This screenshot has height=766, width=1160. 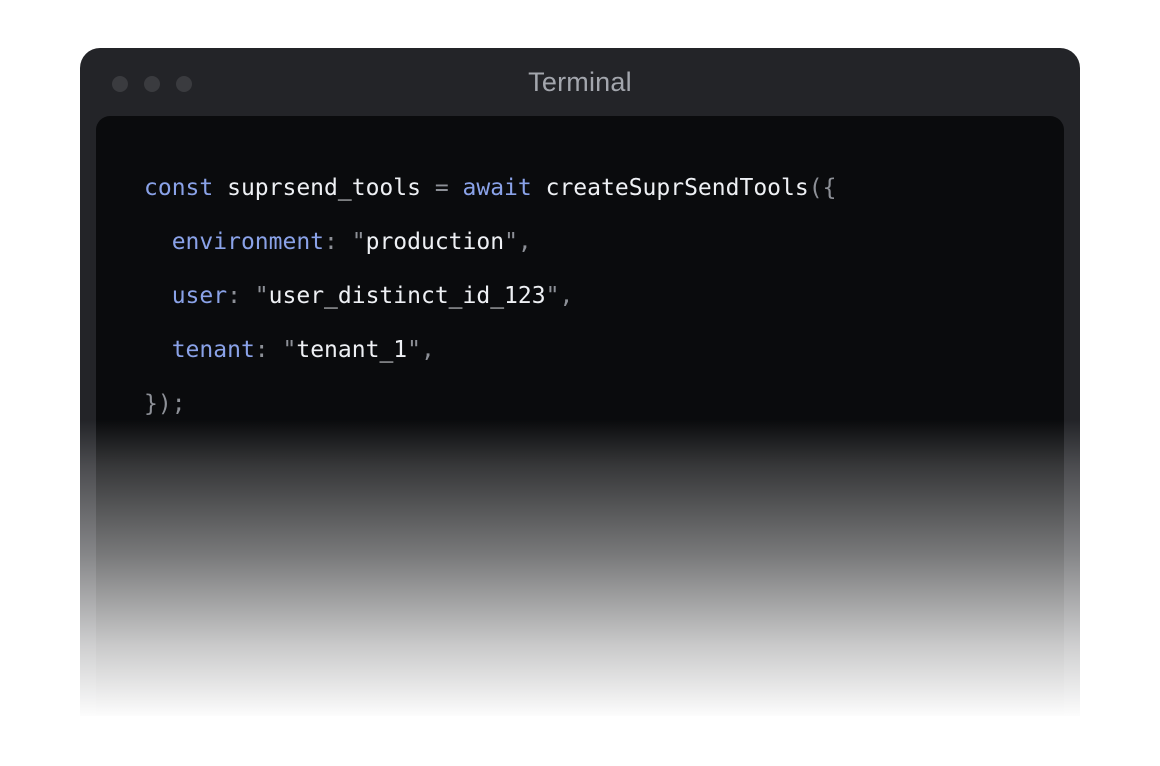 What do you see at coordinates (213, 350) in the screenshot?
I see `property-tenant: tenant` at bounding box center [213, 350].